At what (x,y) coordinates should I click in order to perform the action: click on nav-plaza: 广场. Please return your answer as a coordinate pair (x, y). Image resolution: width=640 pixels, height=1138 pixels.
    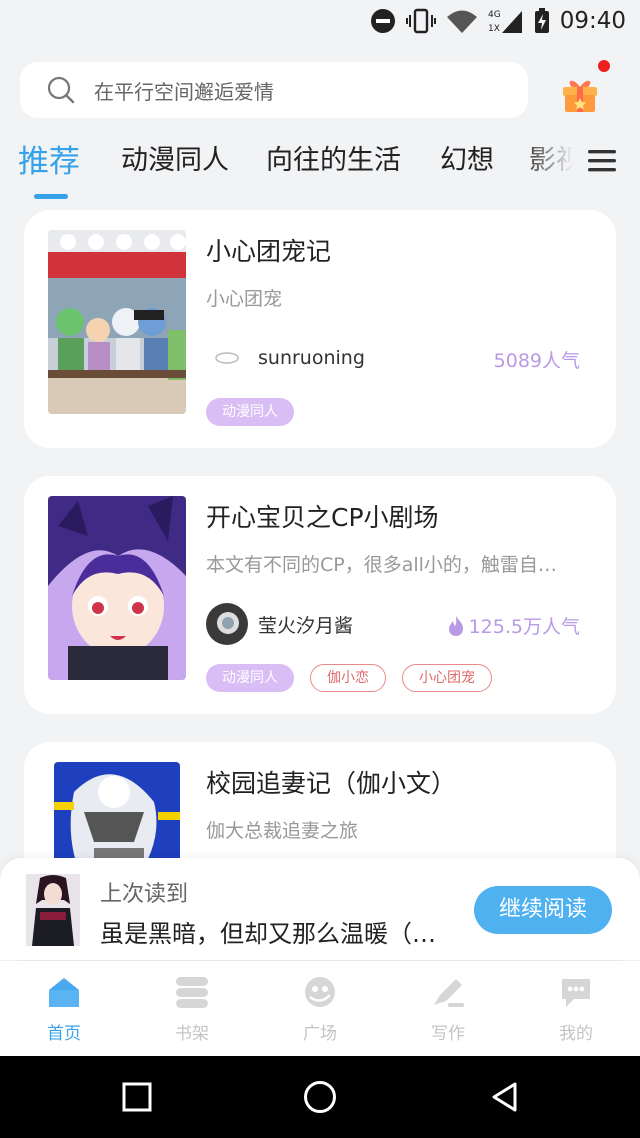
    Looking at the image, I should click on (320, 1009).